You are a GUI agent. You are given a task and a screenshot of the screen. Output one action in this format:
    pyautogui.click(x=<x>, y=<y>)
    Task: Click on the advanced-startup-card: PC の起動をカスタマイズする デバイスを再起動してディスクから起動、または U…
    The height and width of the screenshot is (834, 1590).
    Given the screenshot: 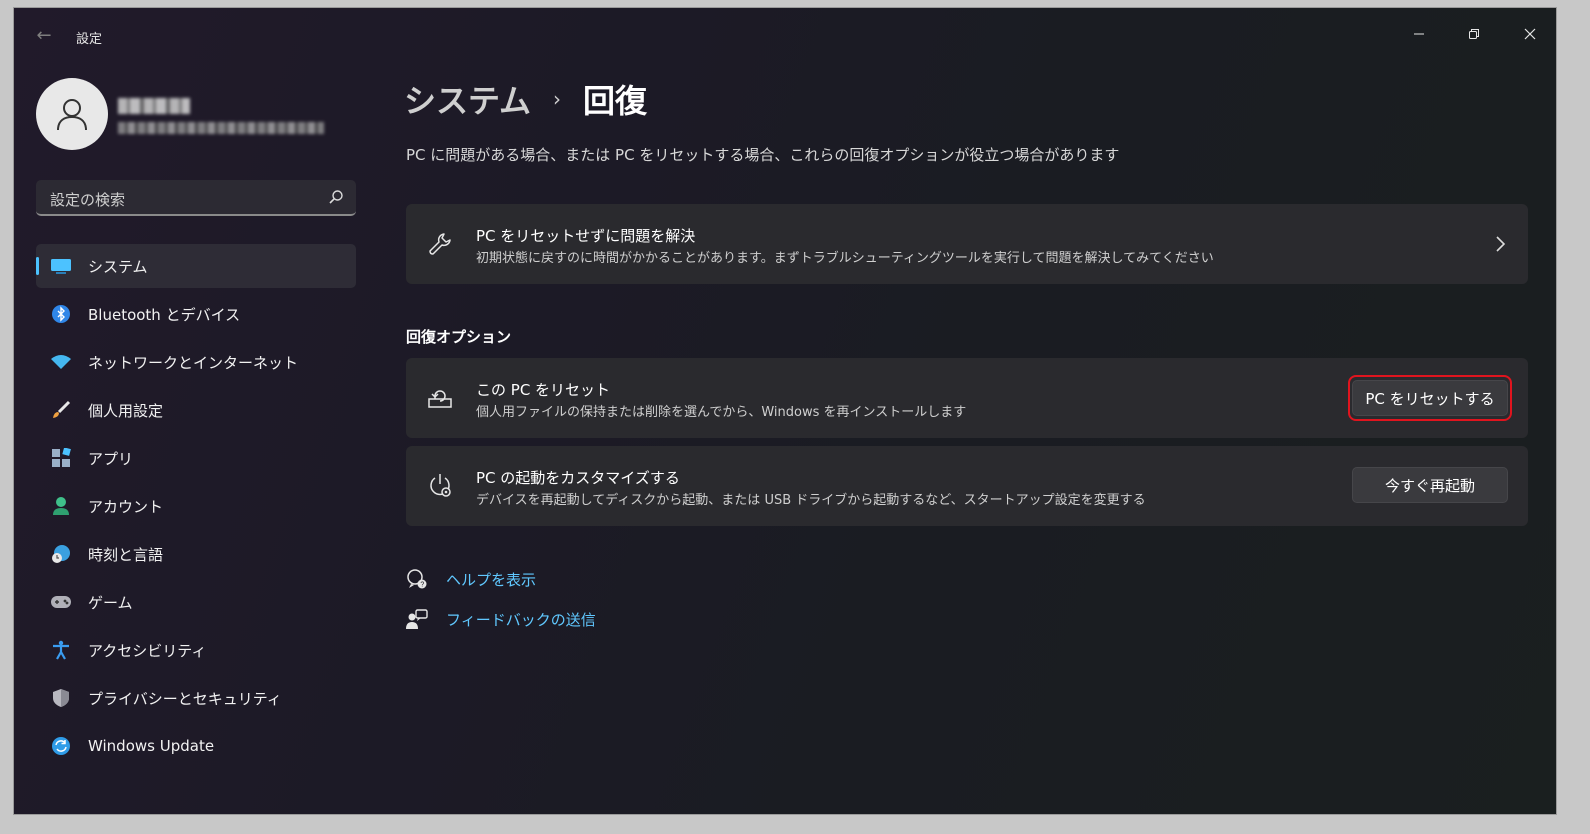 What is the action you would take?
    pyautogui.click(x=967, y=486)
    